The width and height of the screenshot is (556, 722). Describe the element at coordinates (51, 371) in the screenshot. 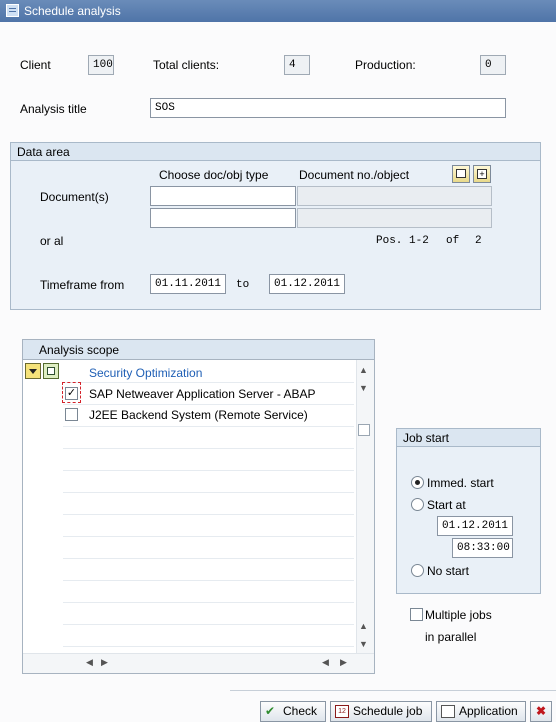

I see `tree-detail-icon` at that location.